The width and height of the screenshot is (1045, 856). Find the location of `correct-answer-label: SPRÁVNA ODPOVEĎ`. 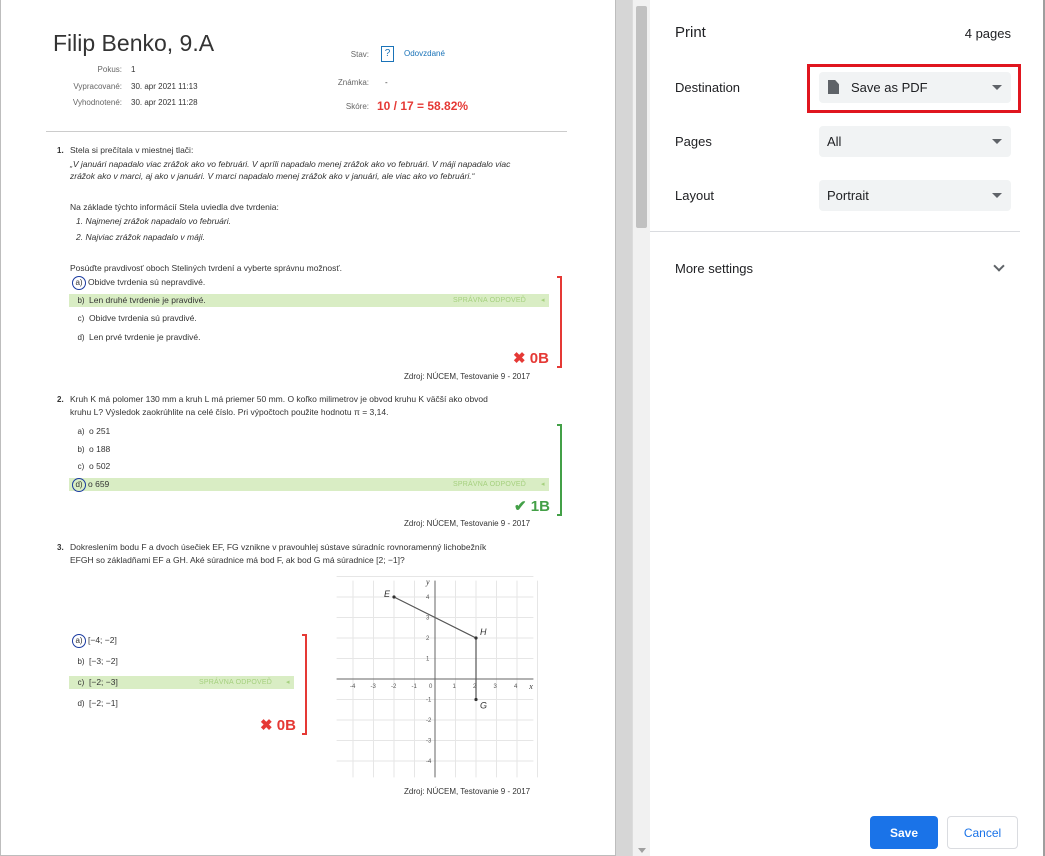

correct-answer-label: SPRÁVNA ODPOVEĎ is located at coordinates (490, 484).